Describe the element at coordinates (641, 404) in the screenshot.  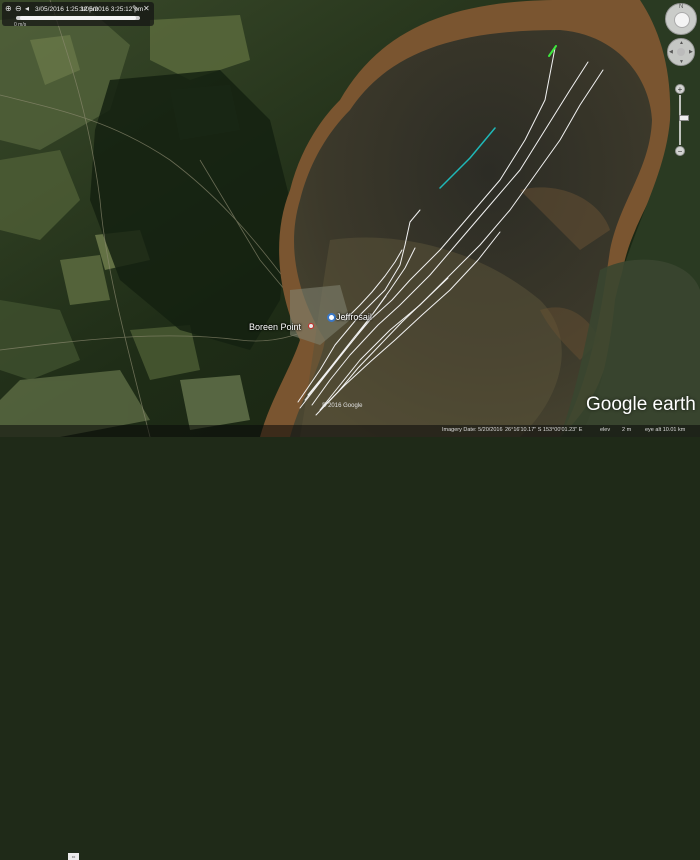
I see `google-earth-logo: Google earth` at that location.